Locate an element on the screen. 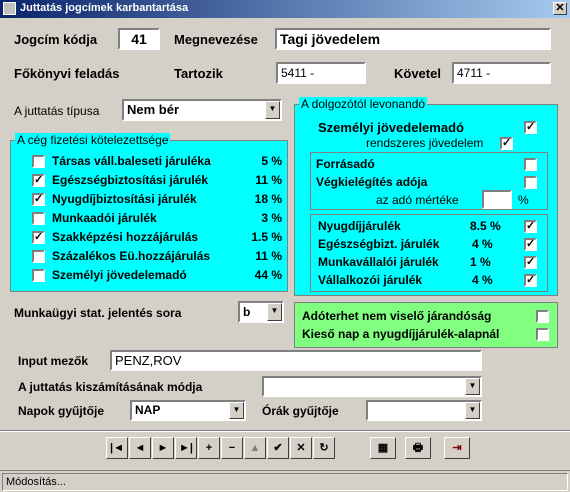 This screenshot has width=570, height=492. kiszamitas-select: ▼ is located at coordinates (372, 386).